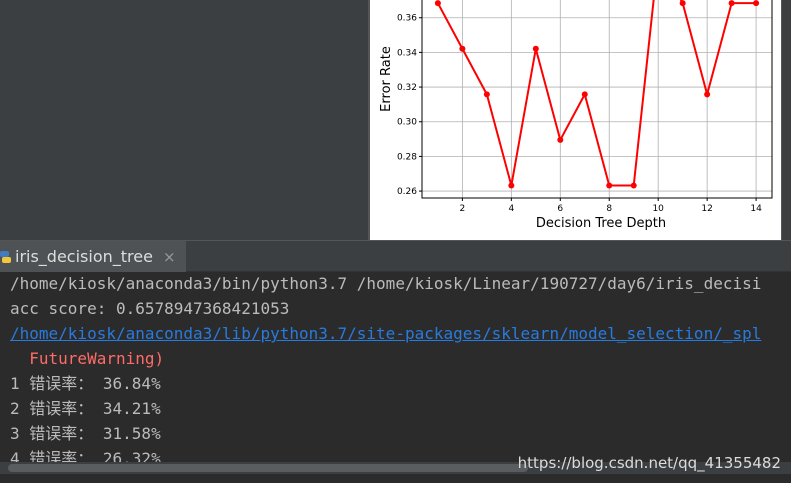 The height and width of the screenshot is (483, 791). I want to click on y-tick-label: 0.26, so click(407, 192).